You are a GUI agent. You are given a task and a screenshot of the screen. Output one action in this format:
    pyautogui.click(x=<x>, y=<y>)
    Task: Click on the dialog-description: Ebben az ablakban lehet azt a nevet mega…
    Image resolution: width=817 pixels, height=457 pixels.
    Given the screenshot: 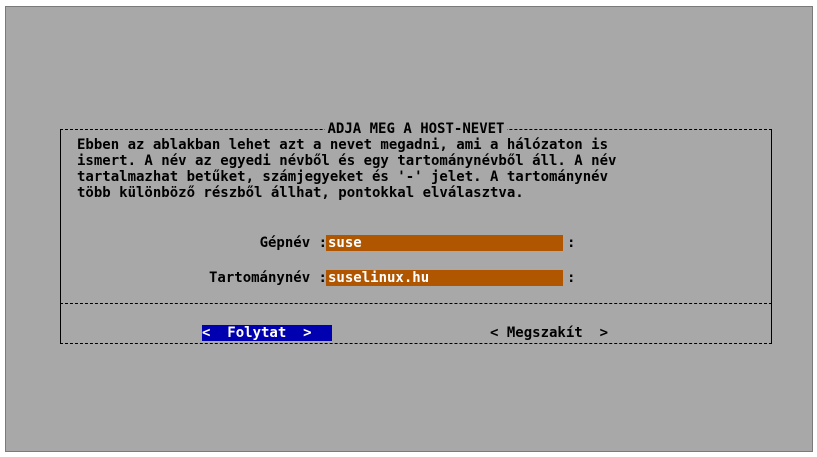 What is the action you would take?
    pyautogui.click(x=347, y=169)
    